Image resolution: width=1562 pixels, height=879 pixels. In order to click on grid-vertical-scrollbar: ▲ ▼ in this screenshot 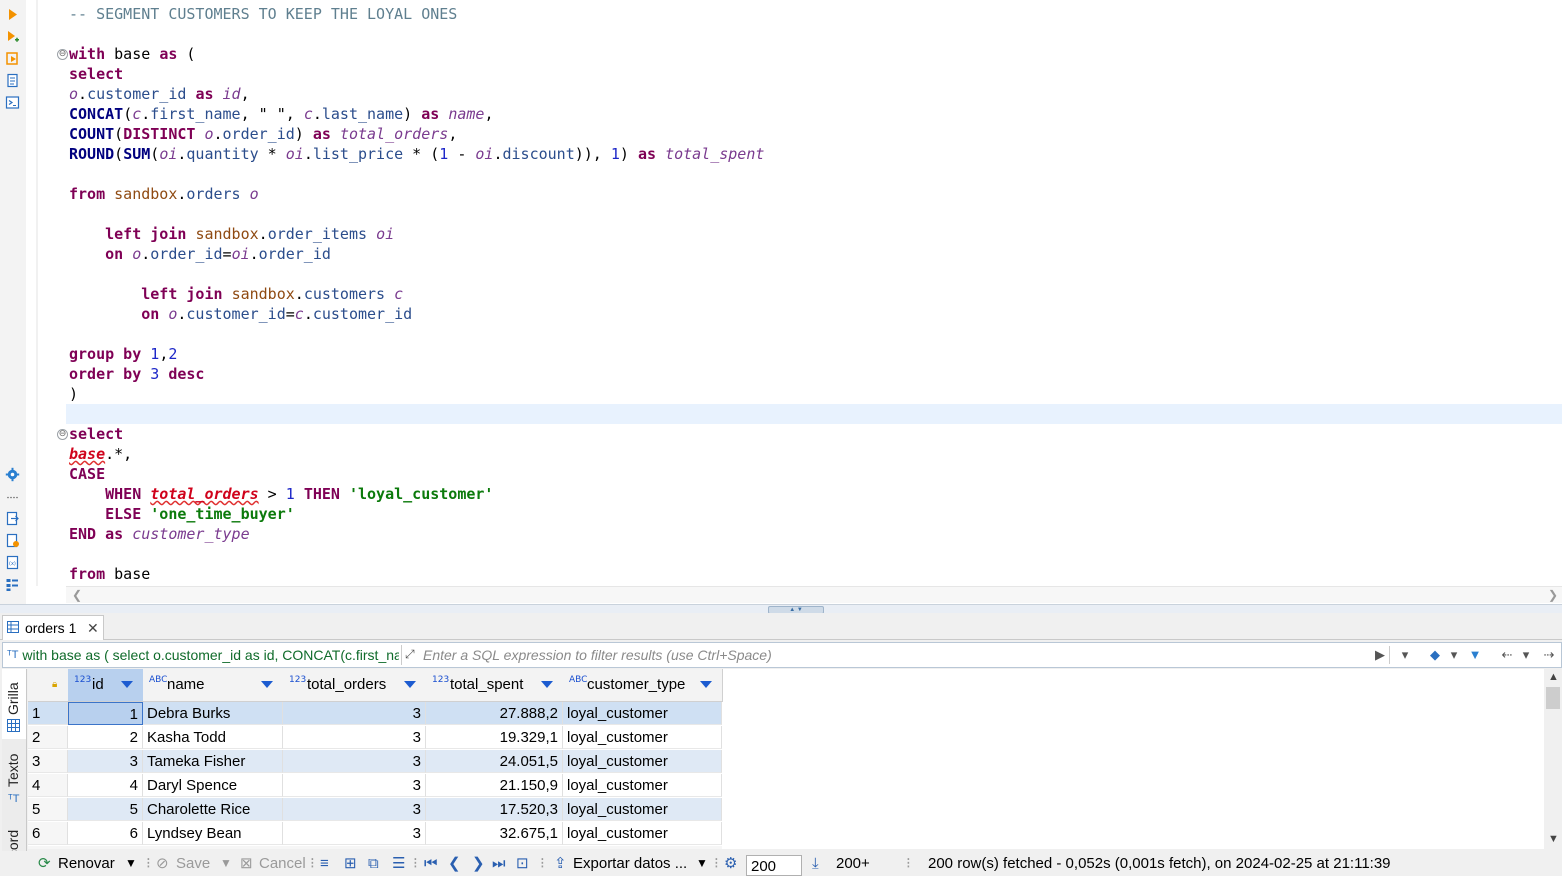, I will do `click(1553, 759)`.